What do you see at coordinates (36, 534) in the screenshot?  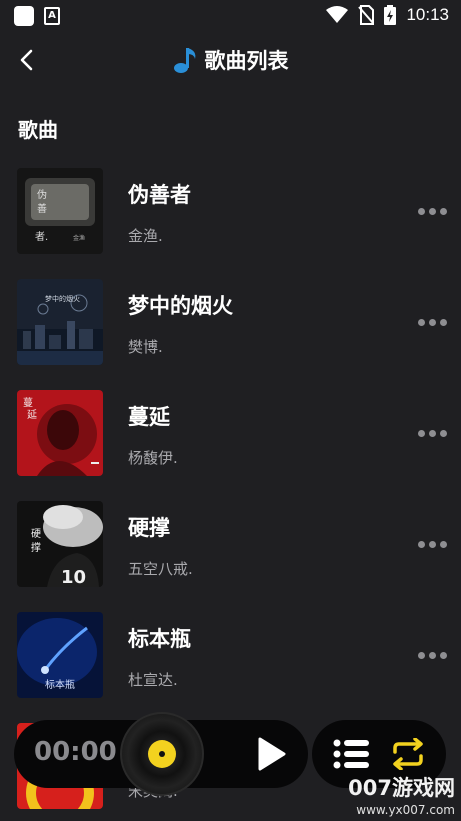 I see `svg-text: 硬` at bounding box center [36, 534].